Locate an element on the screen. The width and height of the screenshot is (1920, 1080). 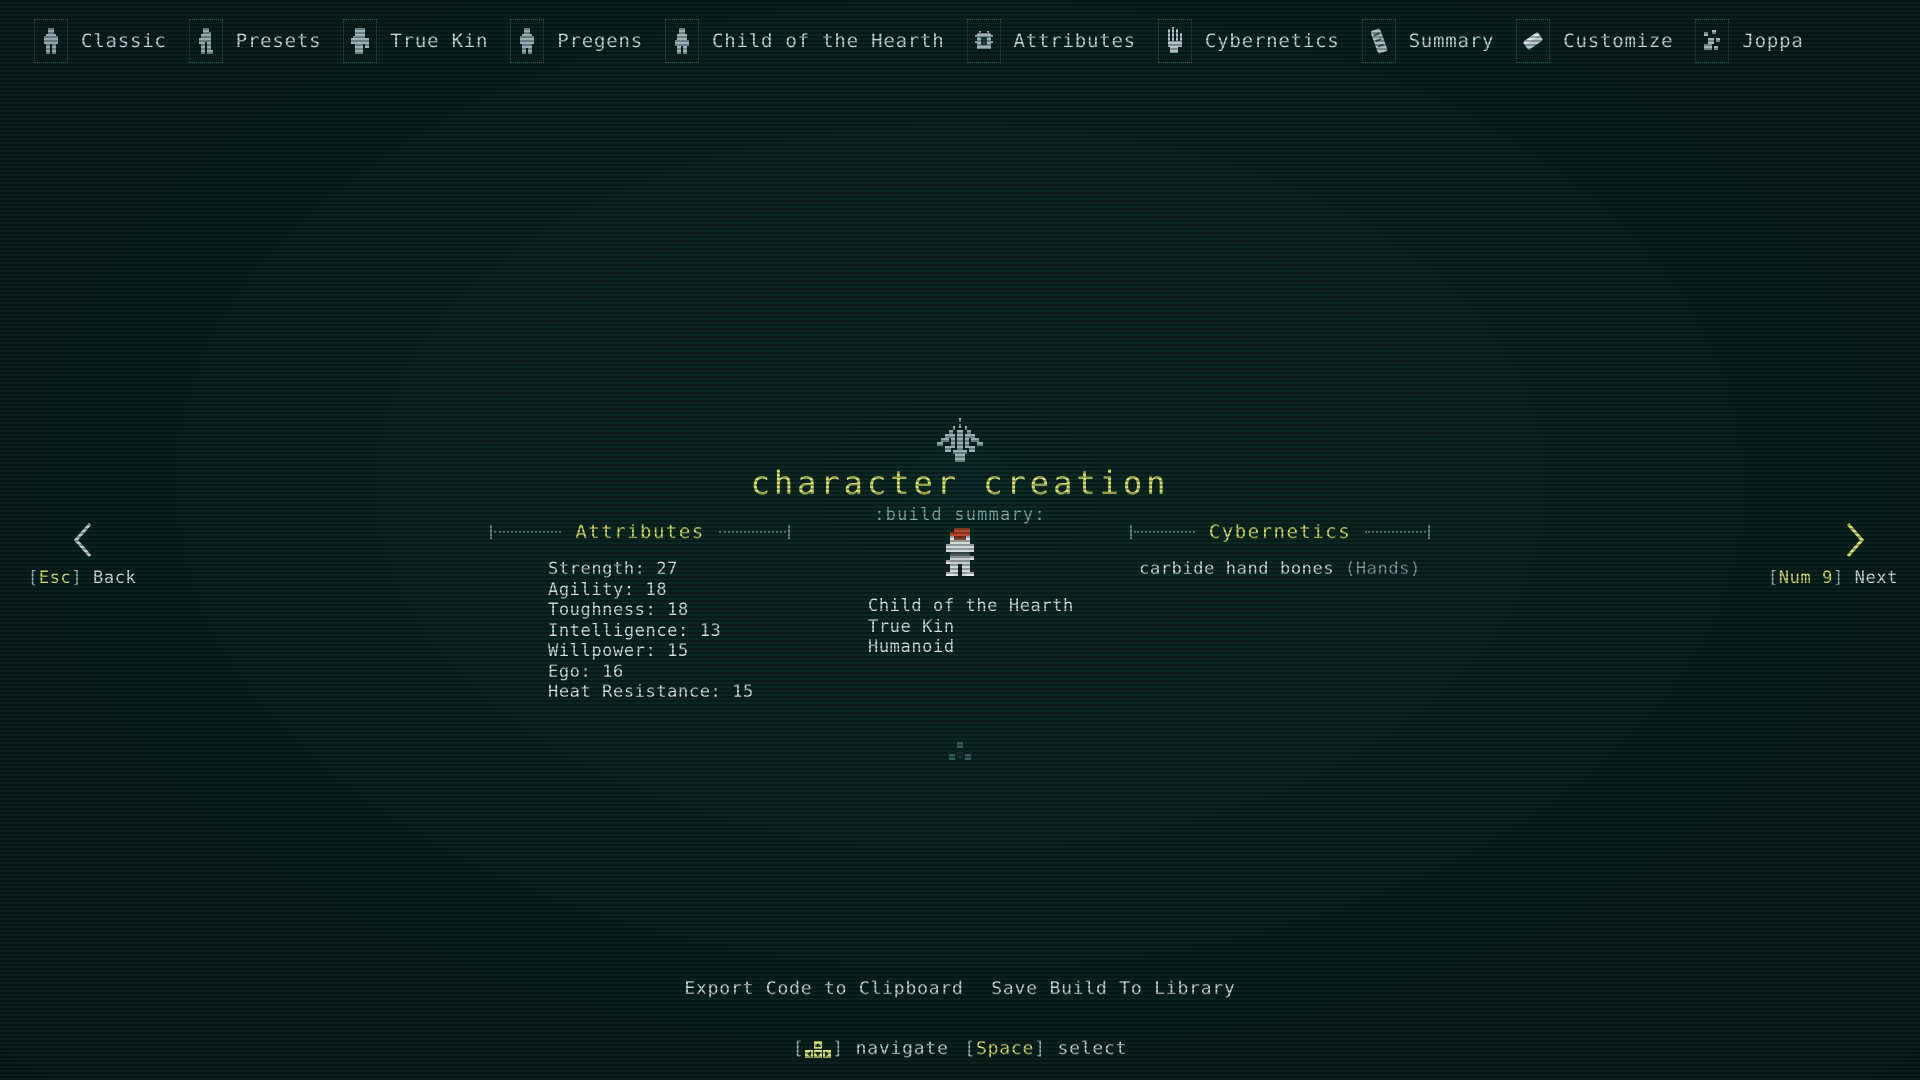
implant-name: carbide hand bones is located at coordinates (1237, 569).